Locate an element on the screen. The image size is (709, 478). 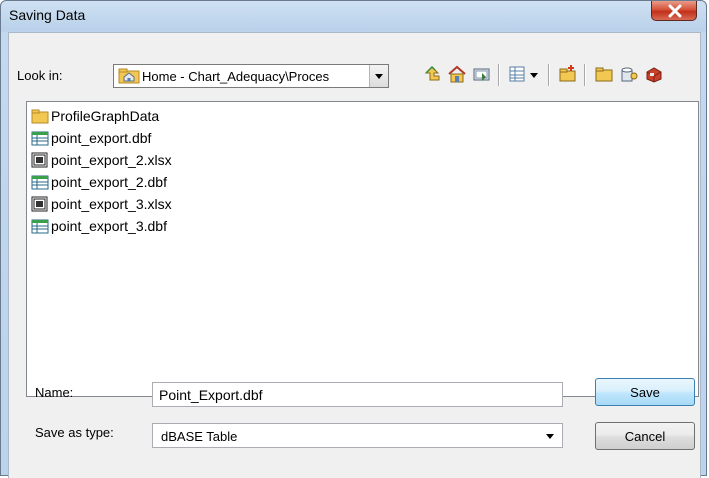
file-name: ProfileGraphData is located at coordinates (105, 116).